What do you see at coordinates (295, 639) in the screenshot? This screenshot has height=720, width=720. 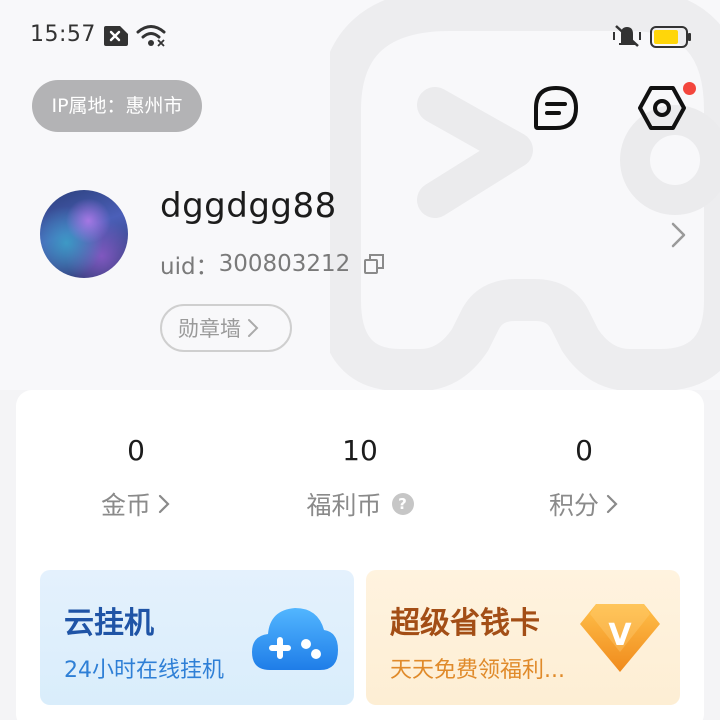 I see `cloud-gamepad-icon` at bounding box center [295, 639].